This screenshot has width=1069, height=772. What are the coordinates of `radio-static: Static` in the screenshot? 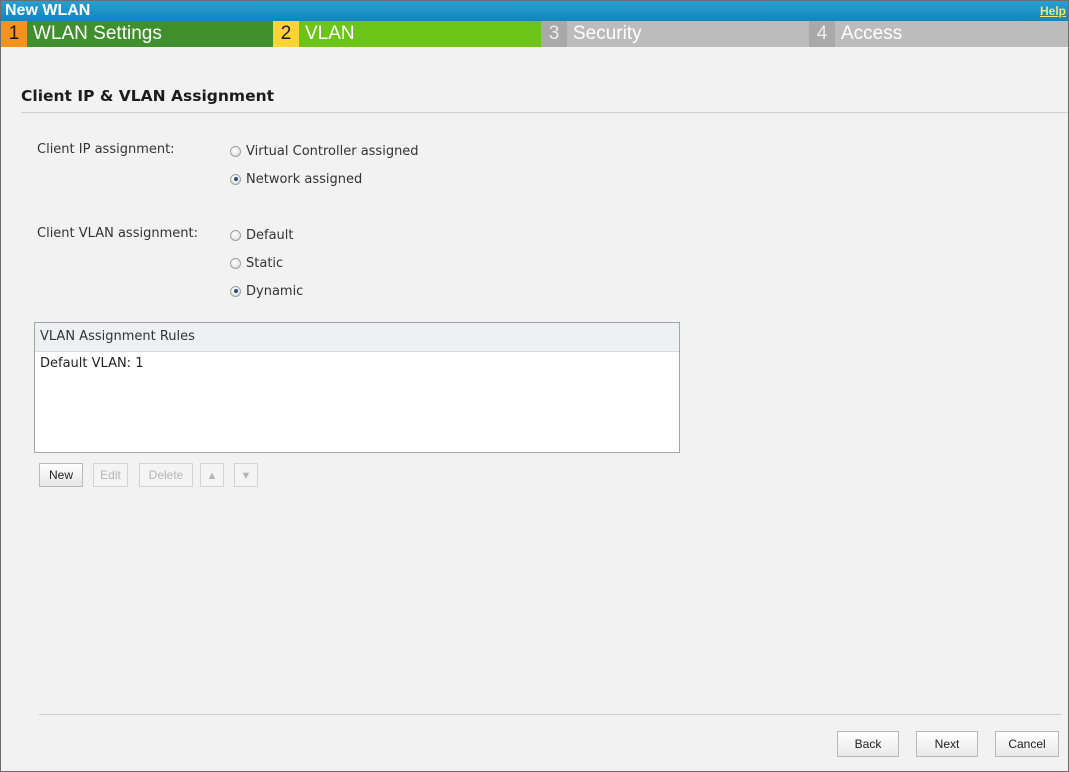 It's located at (256, 263).